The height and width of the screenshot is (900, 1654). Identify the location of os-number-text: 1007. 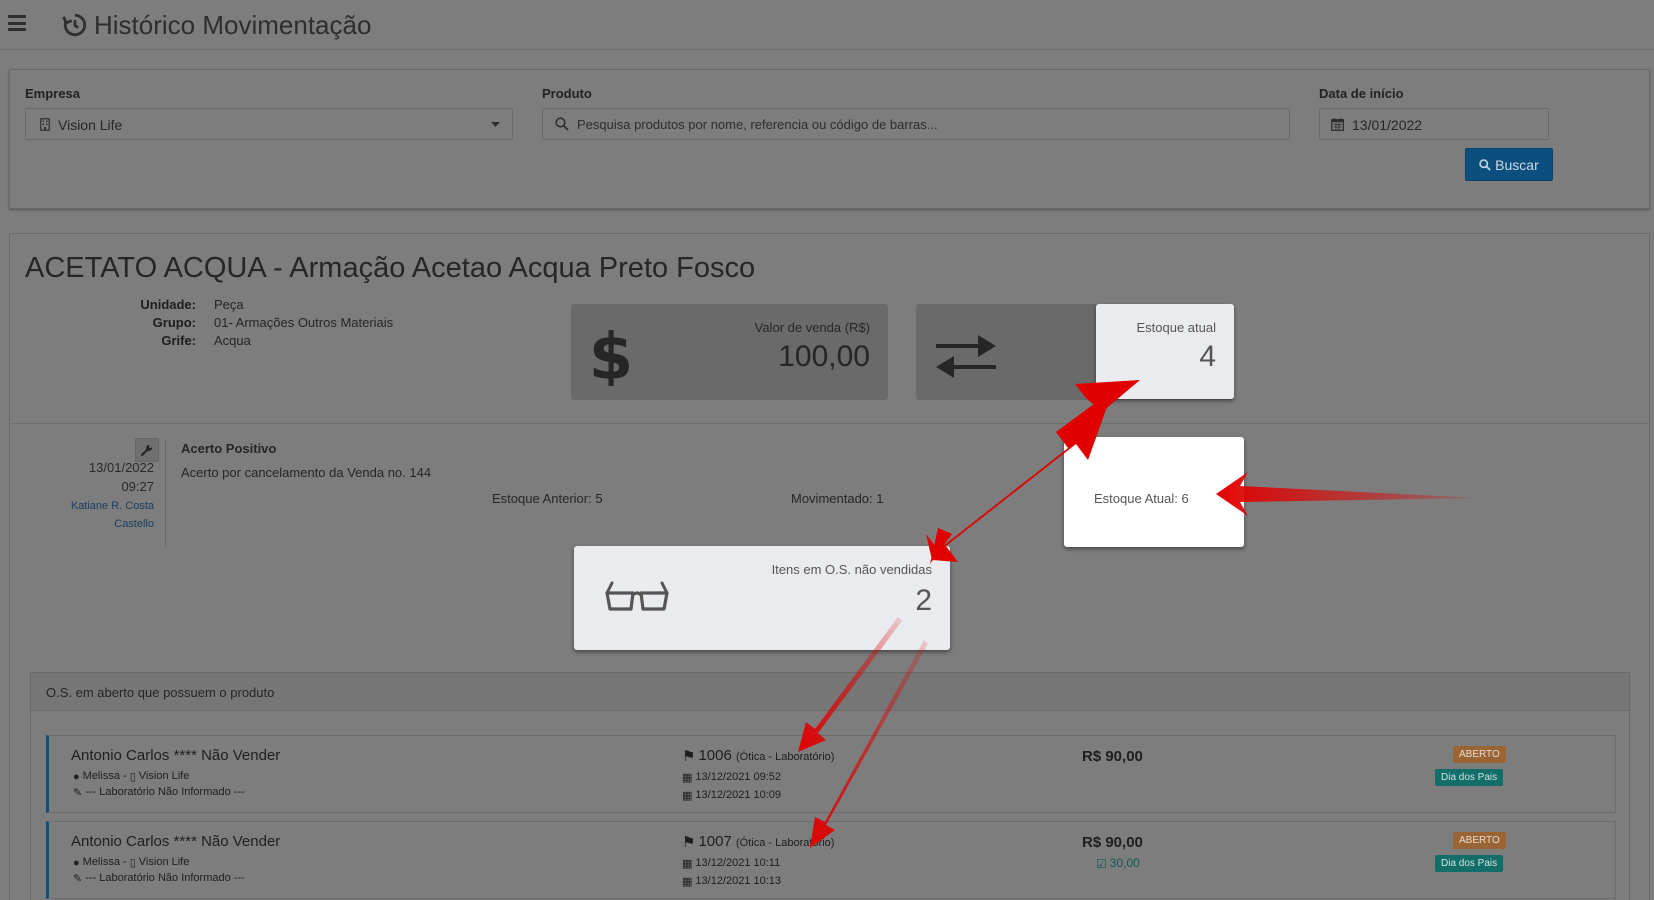
(715, 841).